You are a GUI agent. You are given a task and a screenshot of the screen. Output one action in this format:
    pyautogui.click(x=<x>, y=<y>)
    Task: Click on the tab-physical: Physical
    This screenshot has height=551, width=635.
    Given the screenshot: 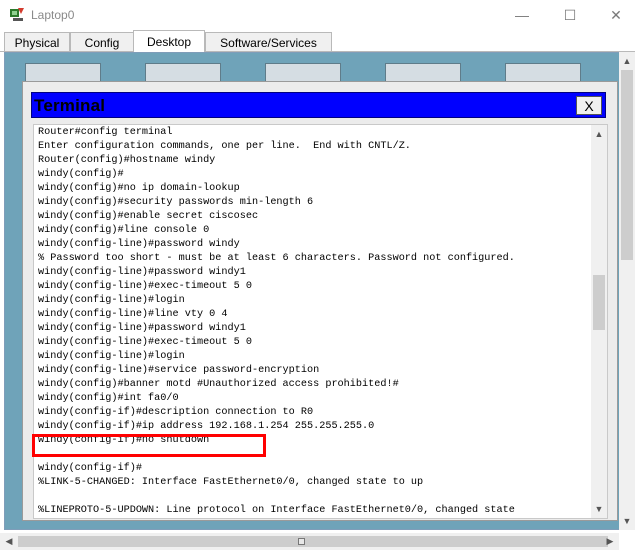 What is the action you would take?
    pyautogui.click(x=37, y=42)
    